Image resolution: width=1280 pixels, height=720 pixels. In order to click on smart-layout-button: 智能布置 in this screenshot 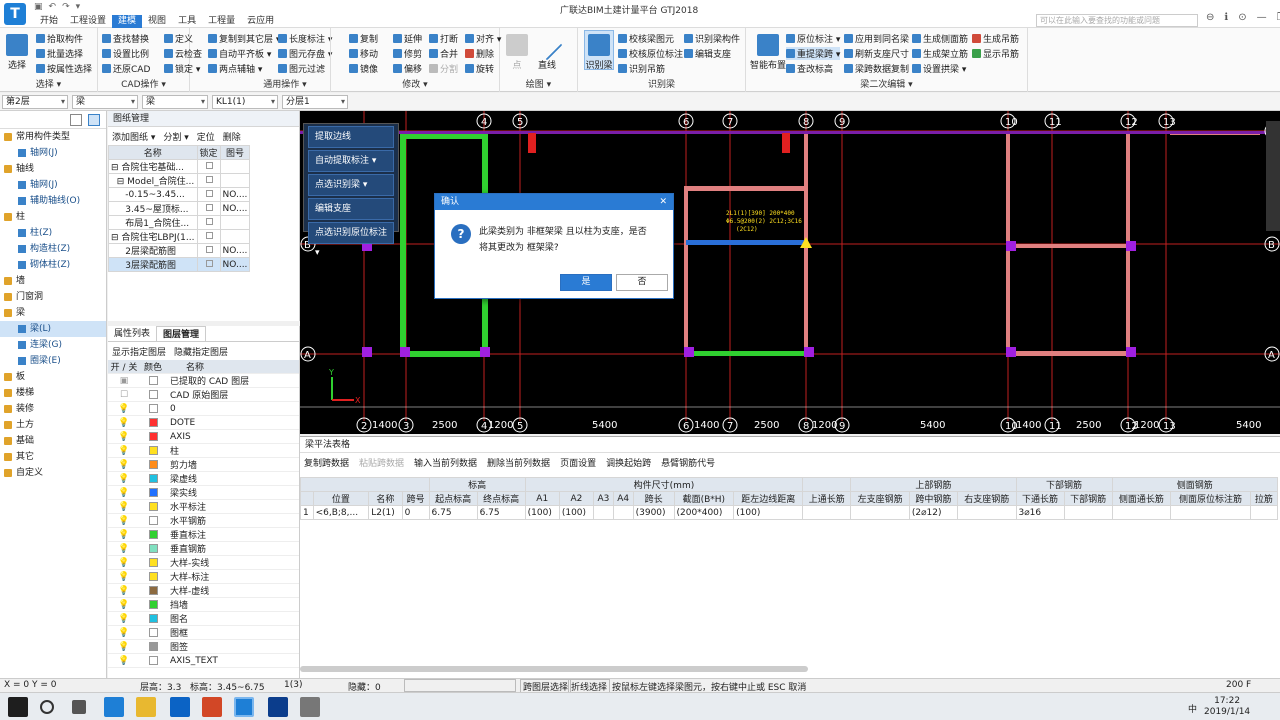, I will do `click(768, 52)`.